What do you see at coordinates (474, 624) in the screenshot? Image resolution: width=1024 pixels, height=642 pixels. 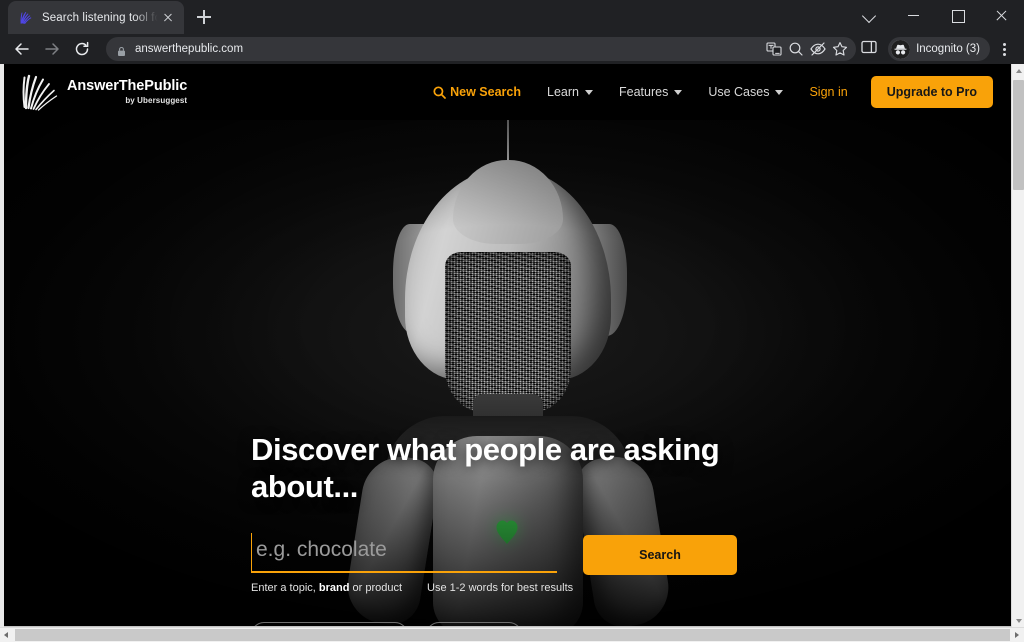 I see `language-select: Polski` at bounding box center [474, 624].